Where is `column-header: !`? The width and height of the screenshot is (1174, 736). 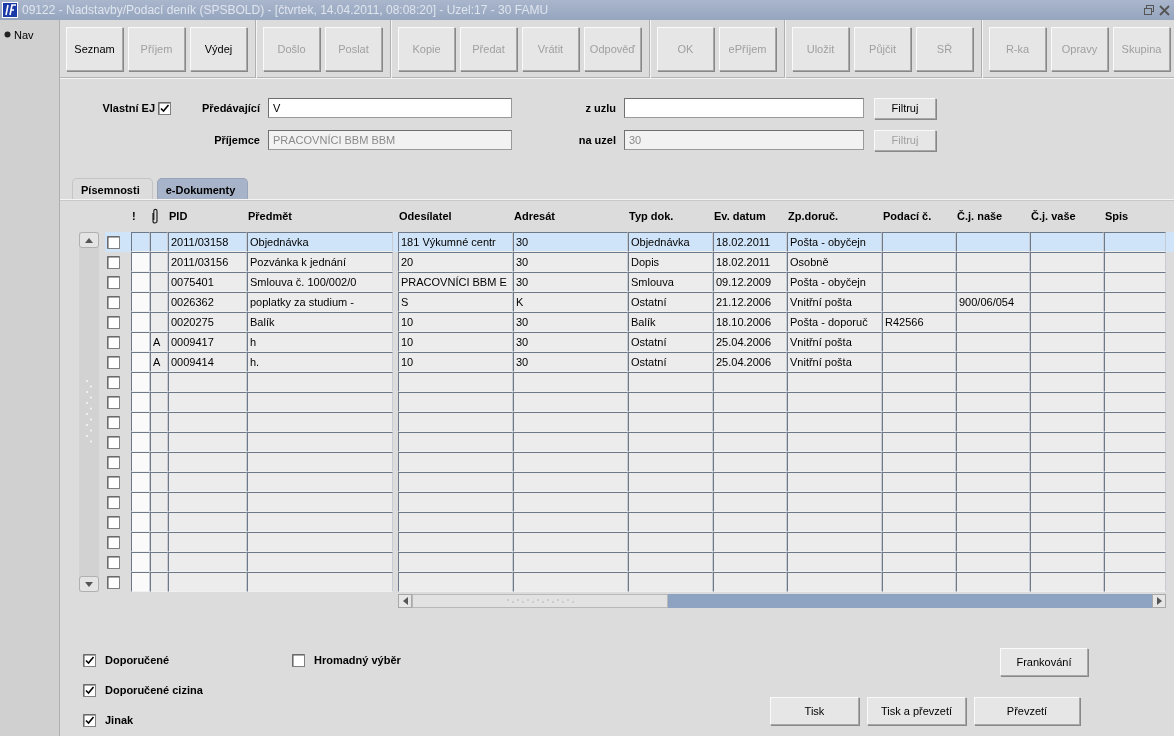
column-header: ! is located at coordinates (134, 216).